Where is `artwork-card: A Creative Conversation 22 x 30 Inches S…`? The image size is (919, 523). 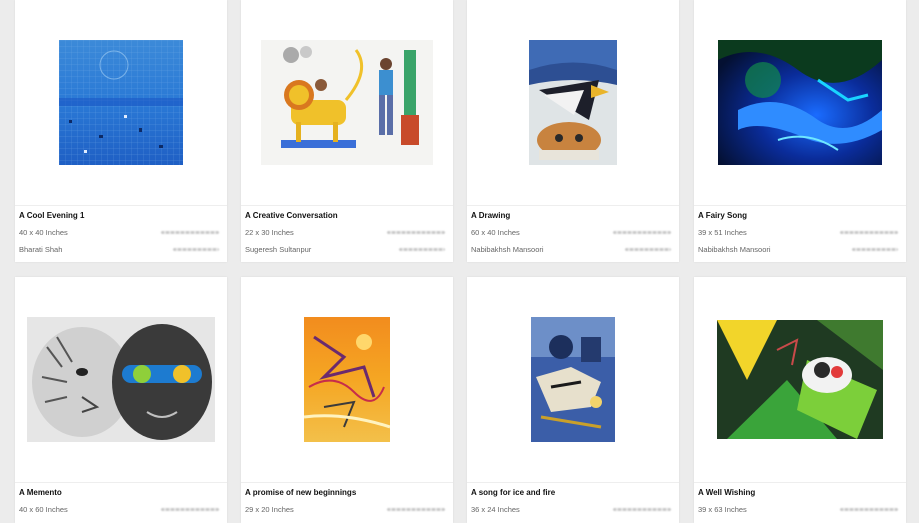
artwork-card: A Creative Conversation 22 x 30 Inches S… is located at coordinates (347, 131).